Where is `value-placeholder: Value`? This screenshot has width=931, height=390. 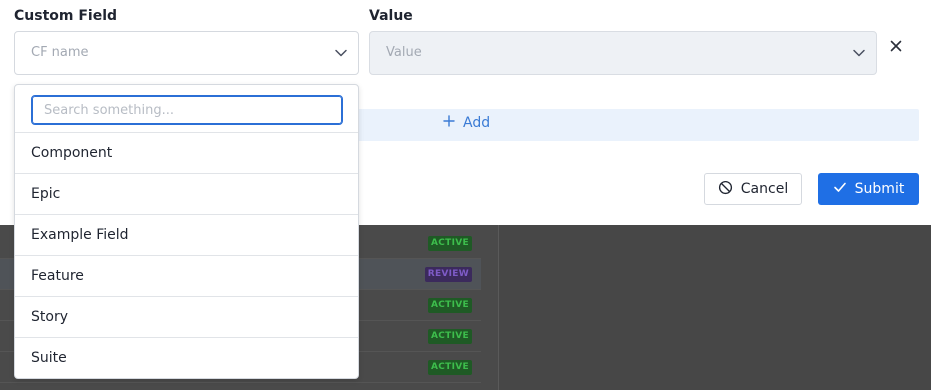
value-placeholder: Value is located at coordinates (404, 52).